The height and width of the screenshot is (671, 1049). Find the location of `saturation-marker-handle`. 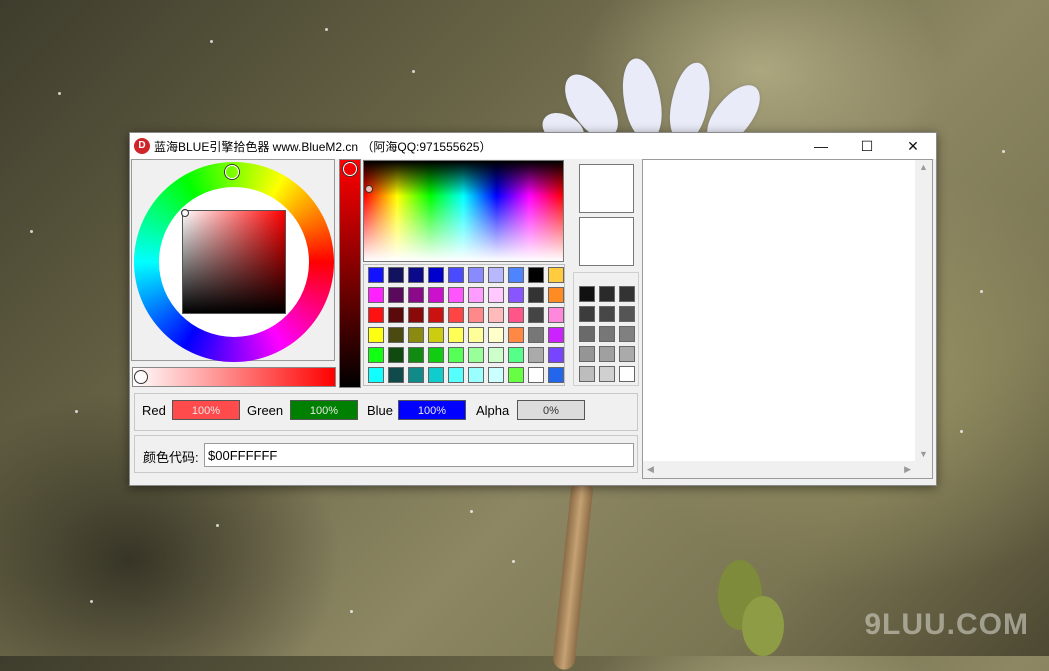

saturation-marker-handle is located at coordinates (185, 213).